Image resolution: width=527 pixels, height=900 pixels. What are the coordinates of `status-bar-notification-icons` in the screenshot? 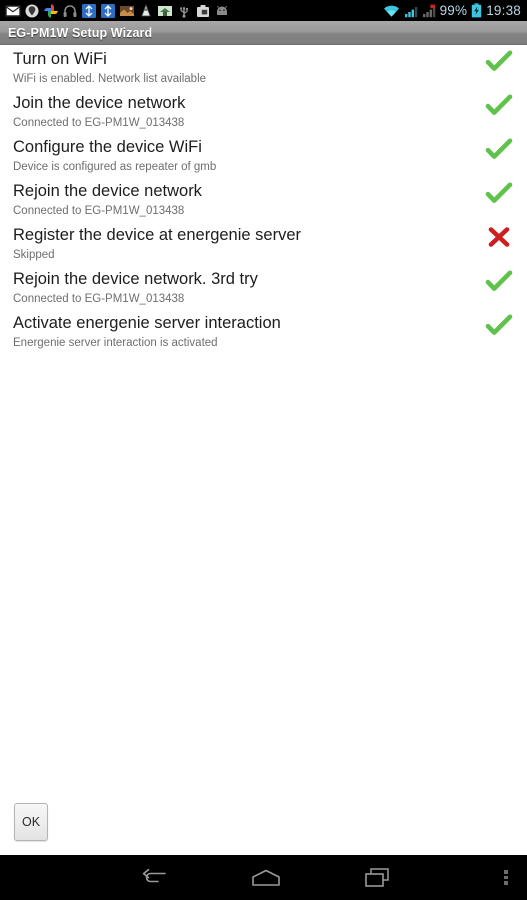 It's located at (115, 11).